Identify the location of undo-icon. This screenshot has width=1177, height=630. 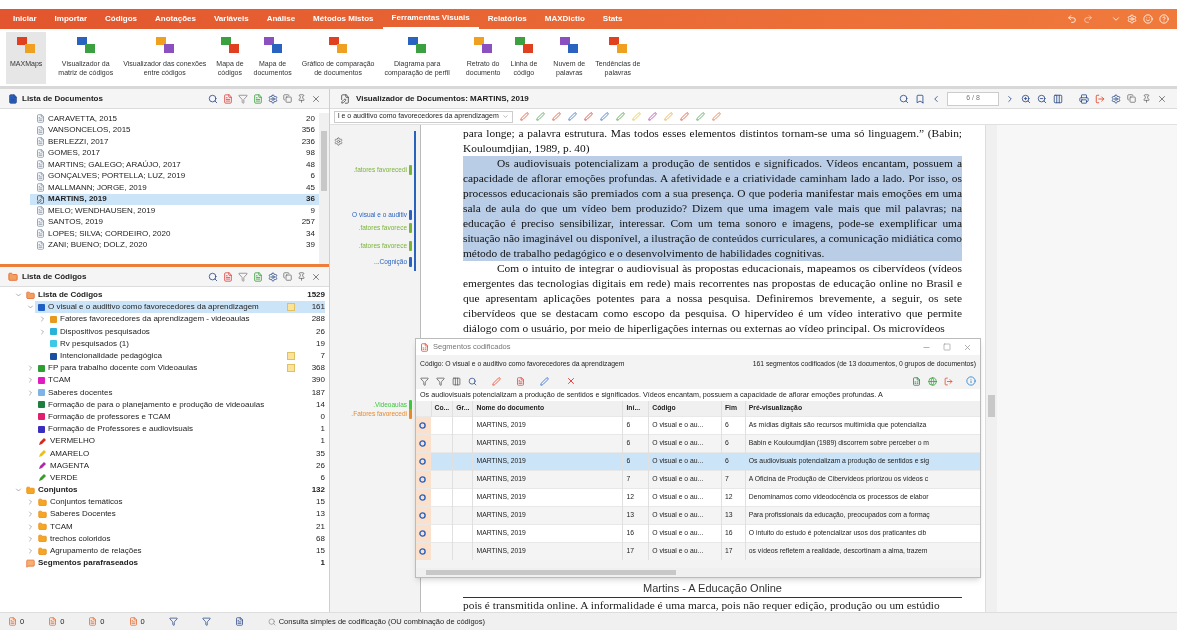
(1072, 19).